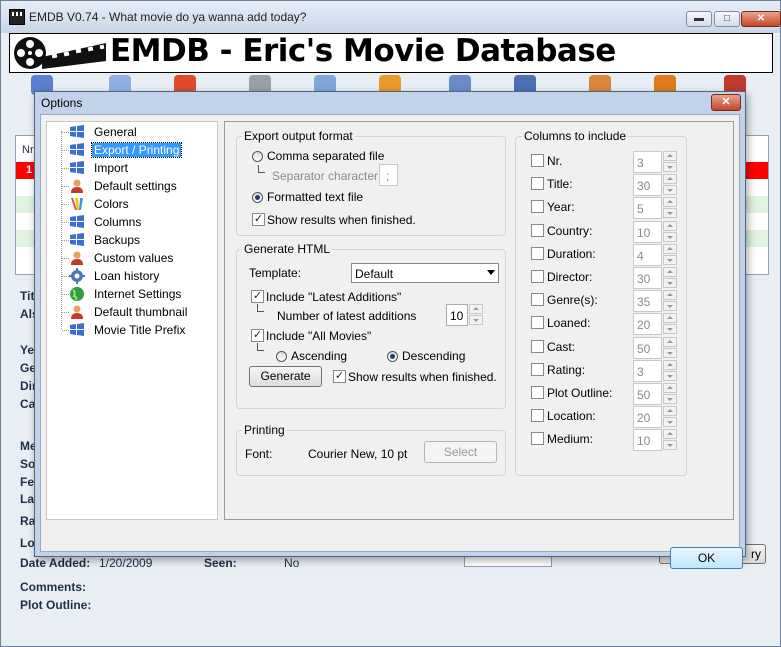  I want to click on export-show-results-label: Show results when finished., so click(341, 220).